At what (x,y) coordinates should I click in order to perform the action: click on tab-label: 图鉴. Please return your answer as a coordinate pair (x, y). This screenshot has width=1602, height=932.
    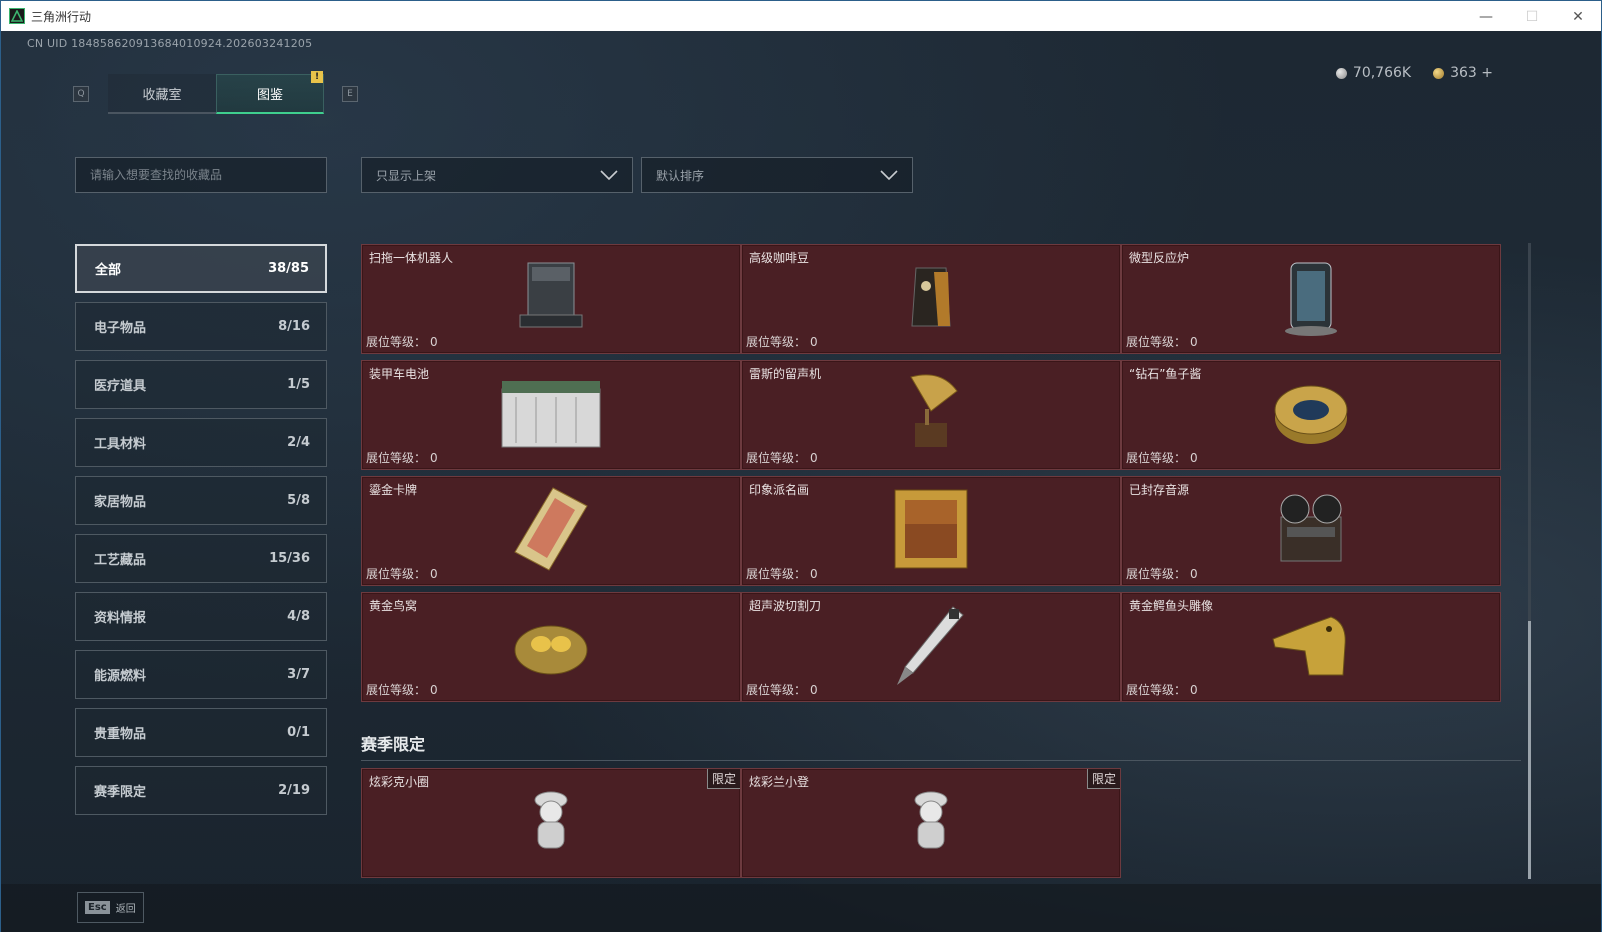
    Looking at the image, I should click on (269, 95).